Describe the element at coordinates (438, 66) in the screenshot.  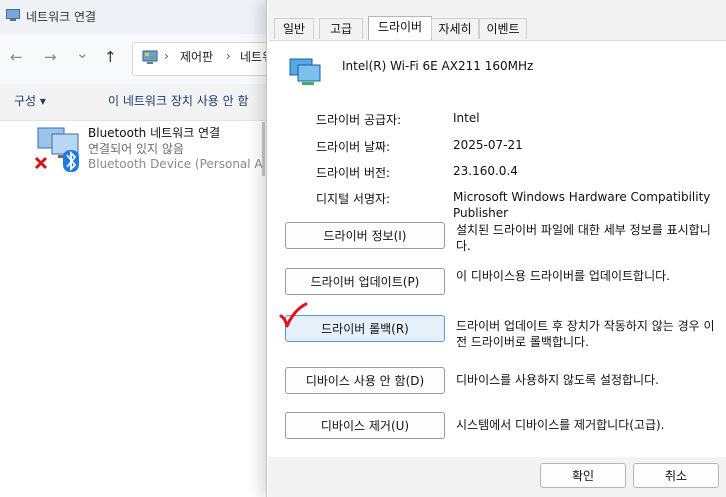
I see `device-name: Intel(R) Wi-Fi 6E AX211 160MHz` at that location.